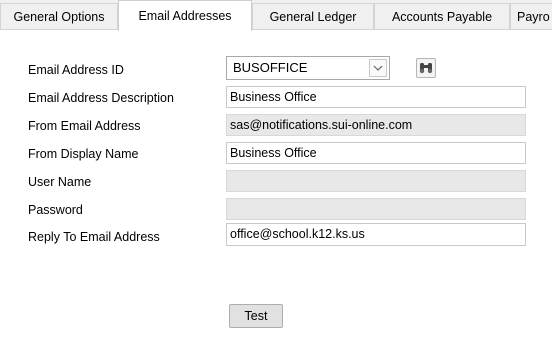 Image resolution: width=552 pixels, height=340 pixels. Describe the element at coordinates (376, 153) in the screenshot. I see `from-display-name-field: Business Office` at that location.